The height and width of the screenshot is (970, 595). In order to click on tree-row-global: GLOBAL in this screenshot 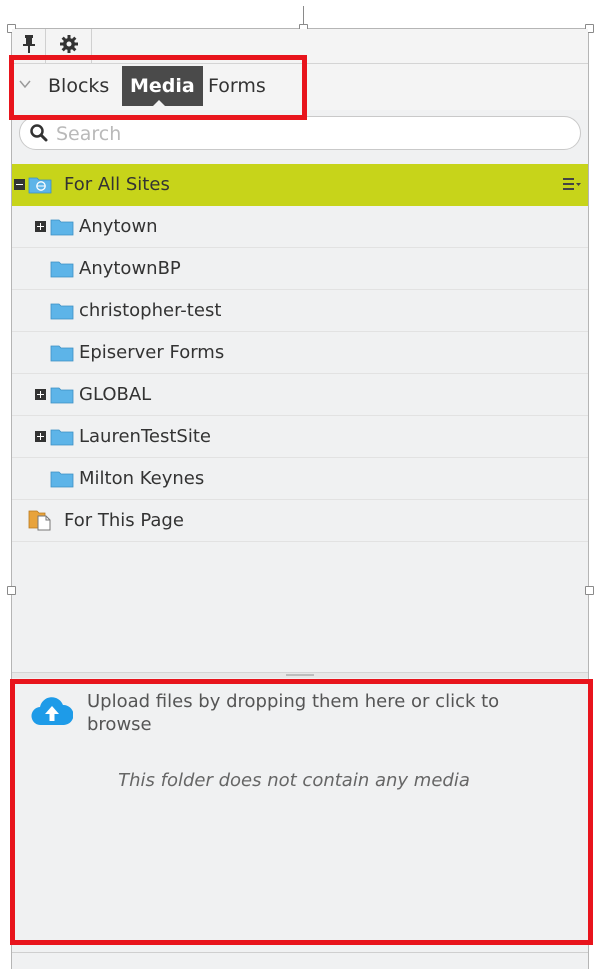, I will do `click(300, 395)`.